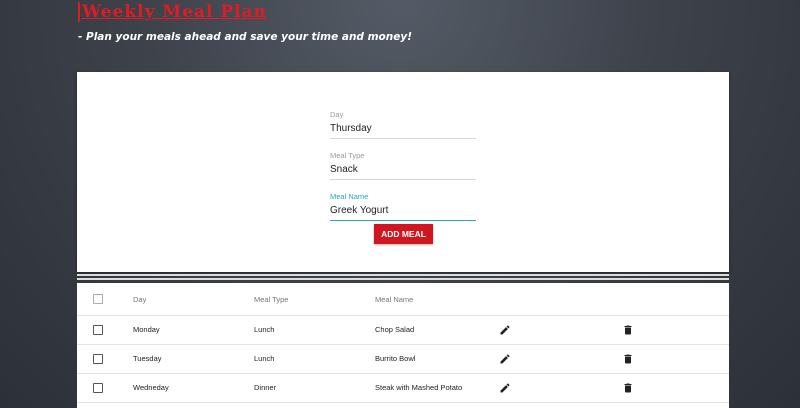  Describe the element at coordinates (265, 387) in the screenshot. I see `cell-meal-type: Dinner` at that location.